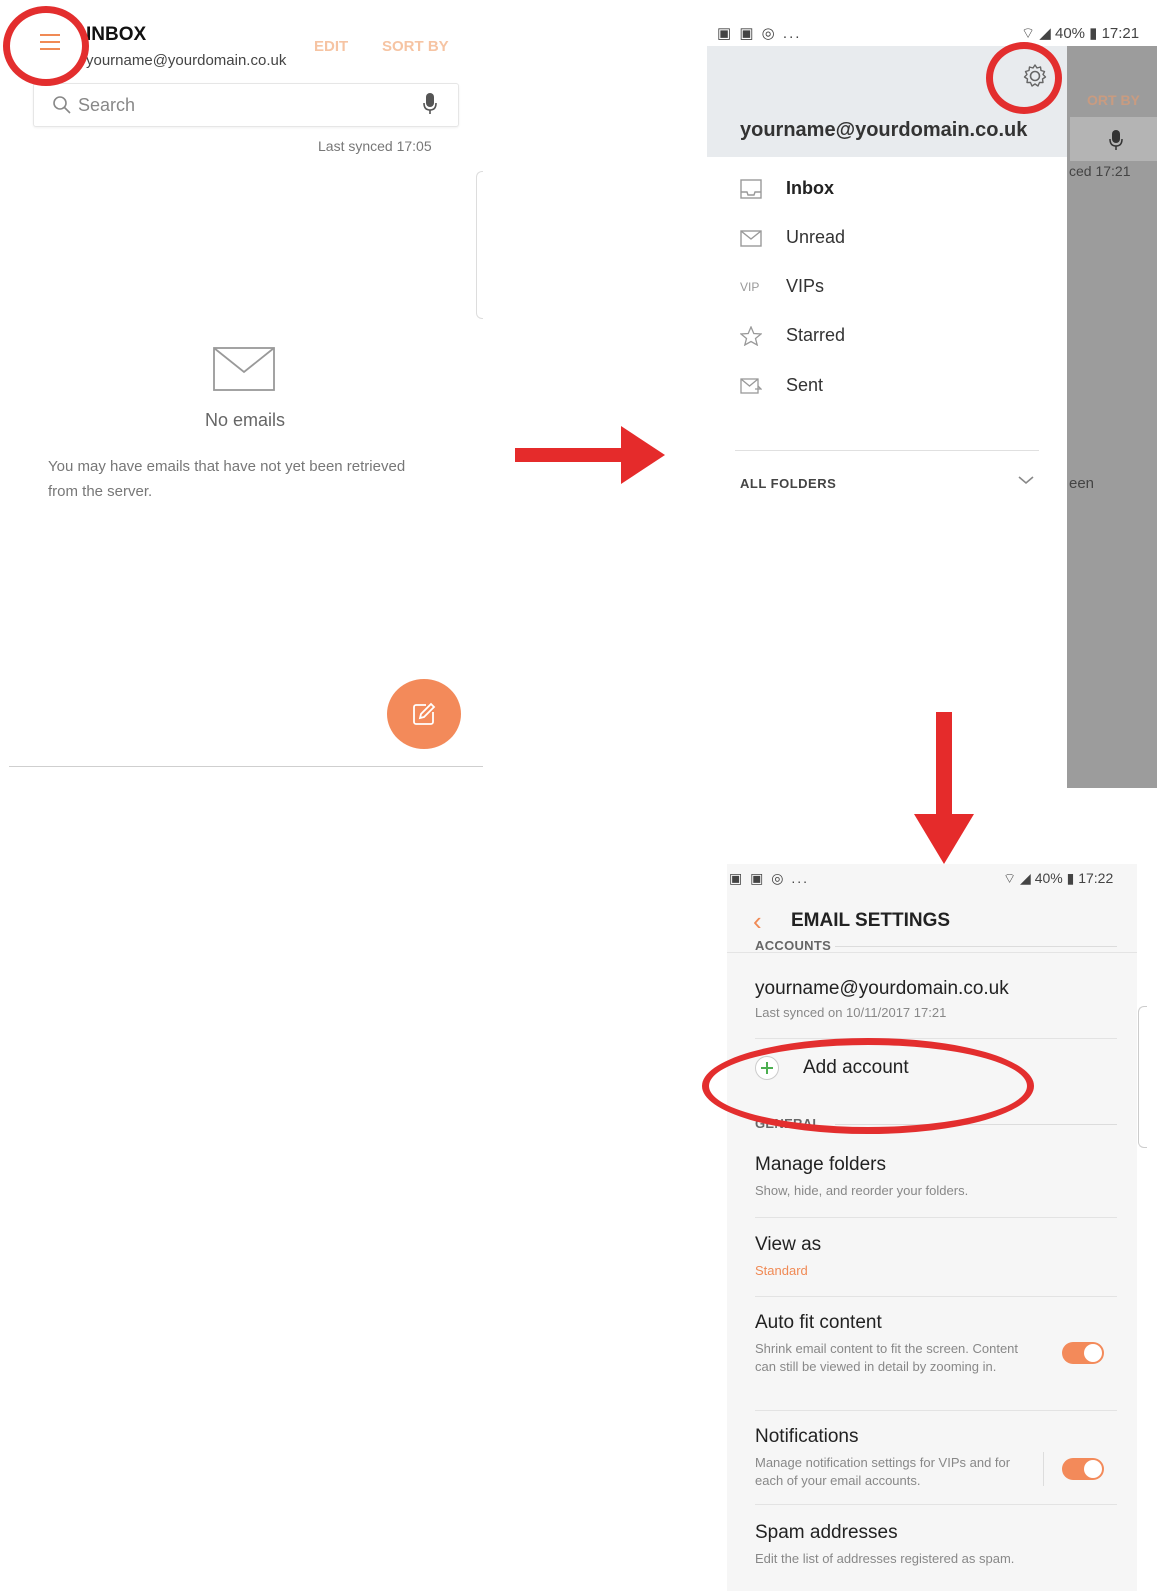  Describe the element at coordinates (944, 765) in the screenshot. I see `arrow-down` at that location.